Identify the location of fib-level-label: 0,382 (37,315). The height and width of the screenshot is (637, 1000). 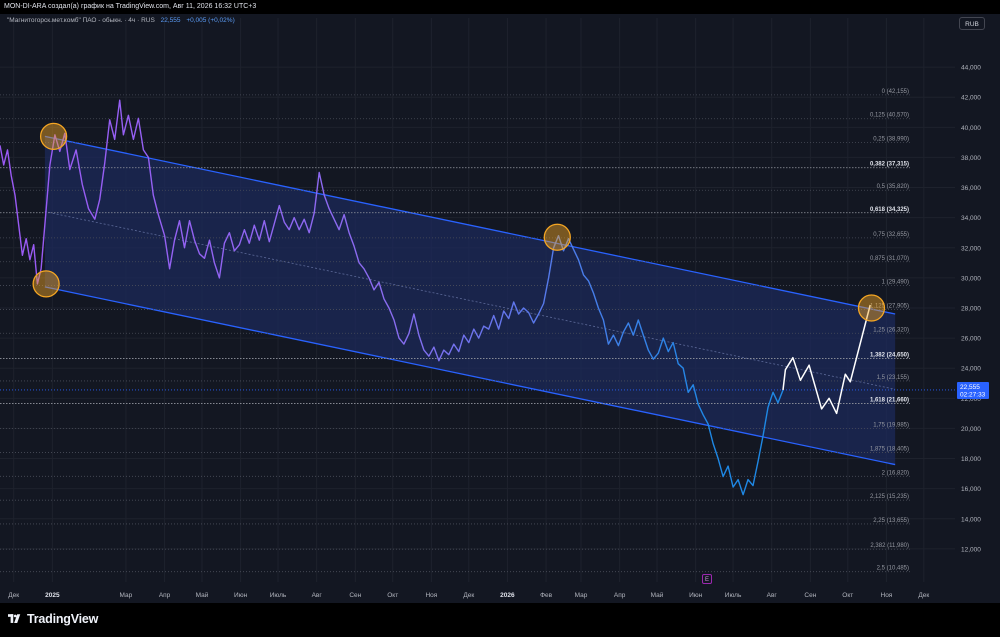
(889, 165).